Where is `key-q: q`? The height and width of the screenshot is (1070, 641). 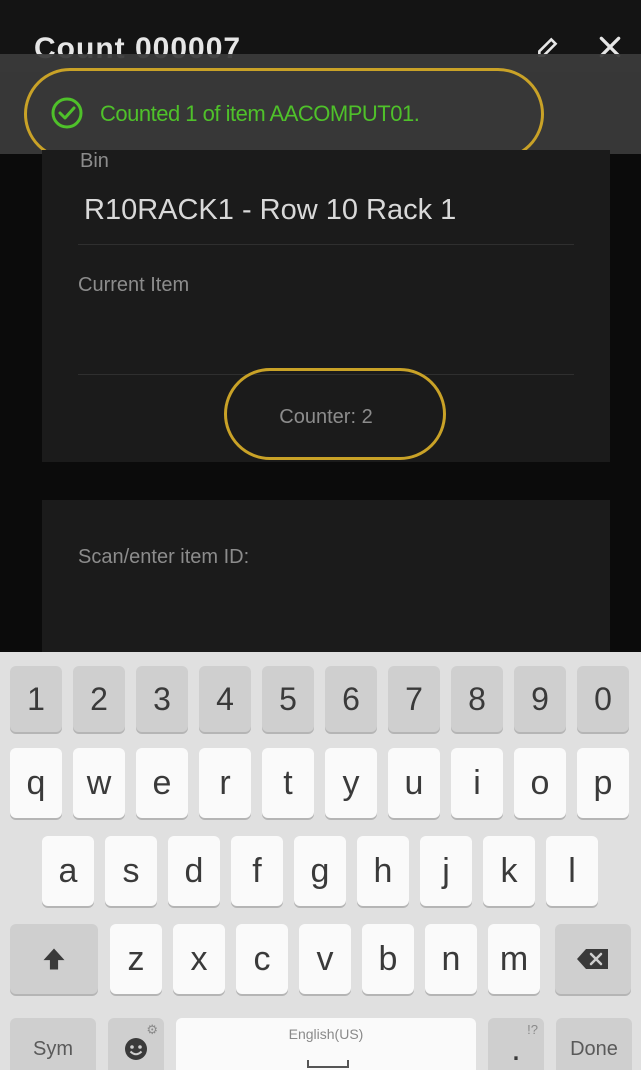
key-q: q is located at coordinates (36, 783).